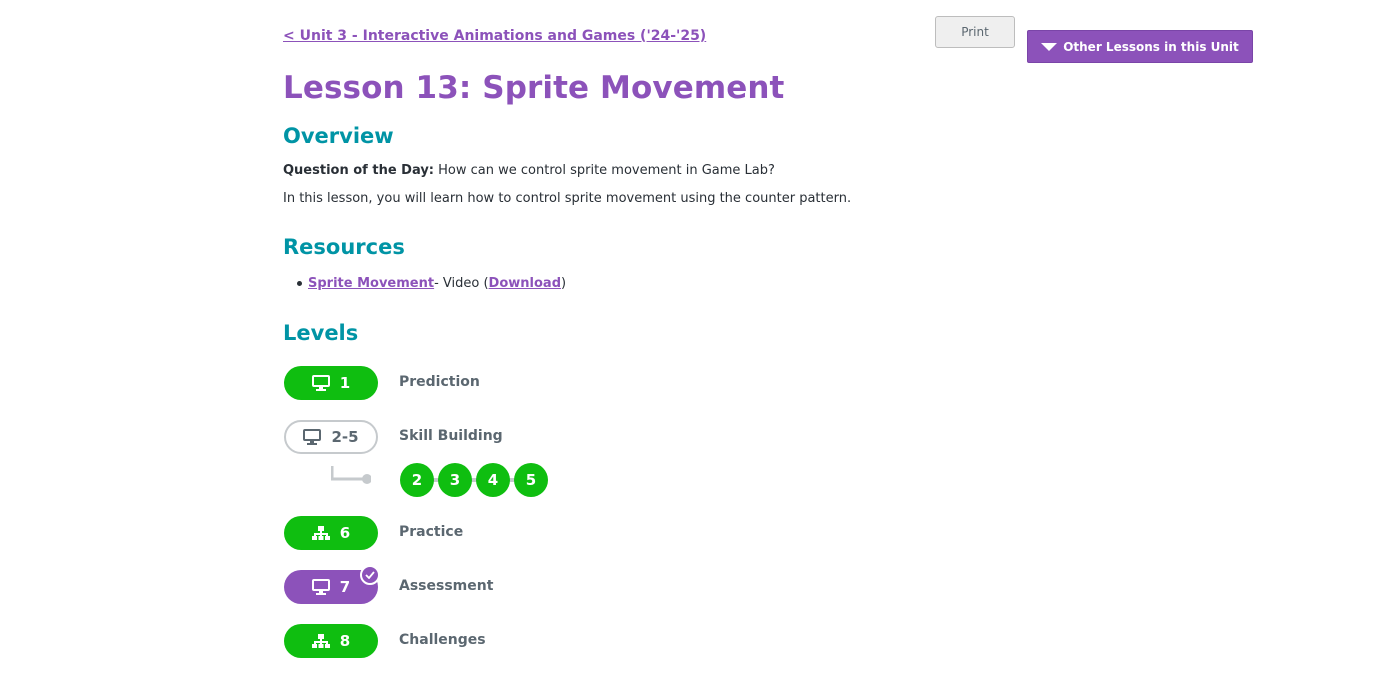 The image size is (1399, 673). I want to click on overview-heading: Overview, so click(338, 136).